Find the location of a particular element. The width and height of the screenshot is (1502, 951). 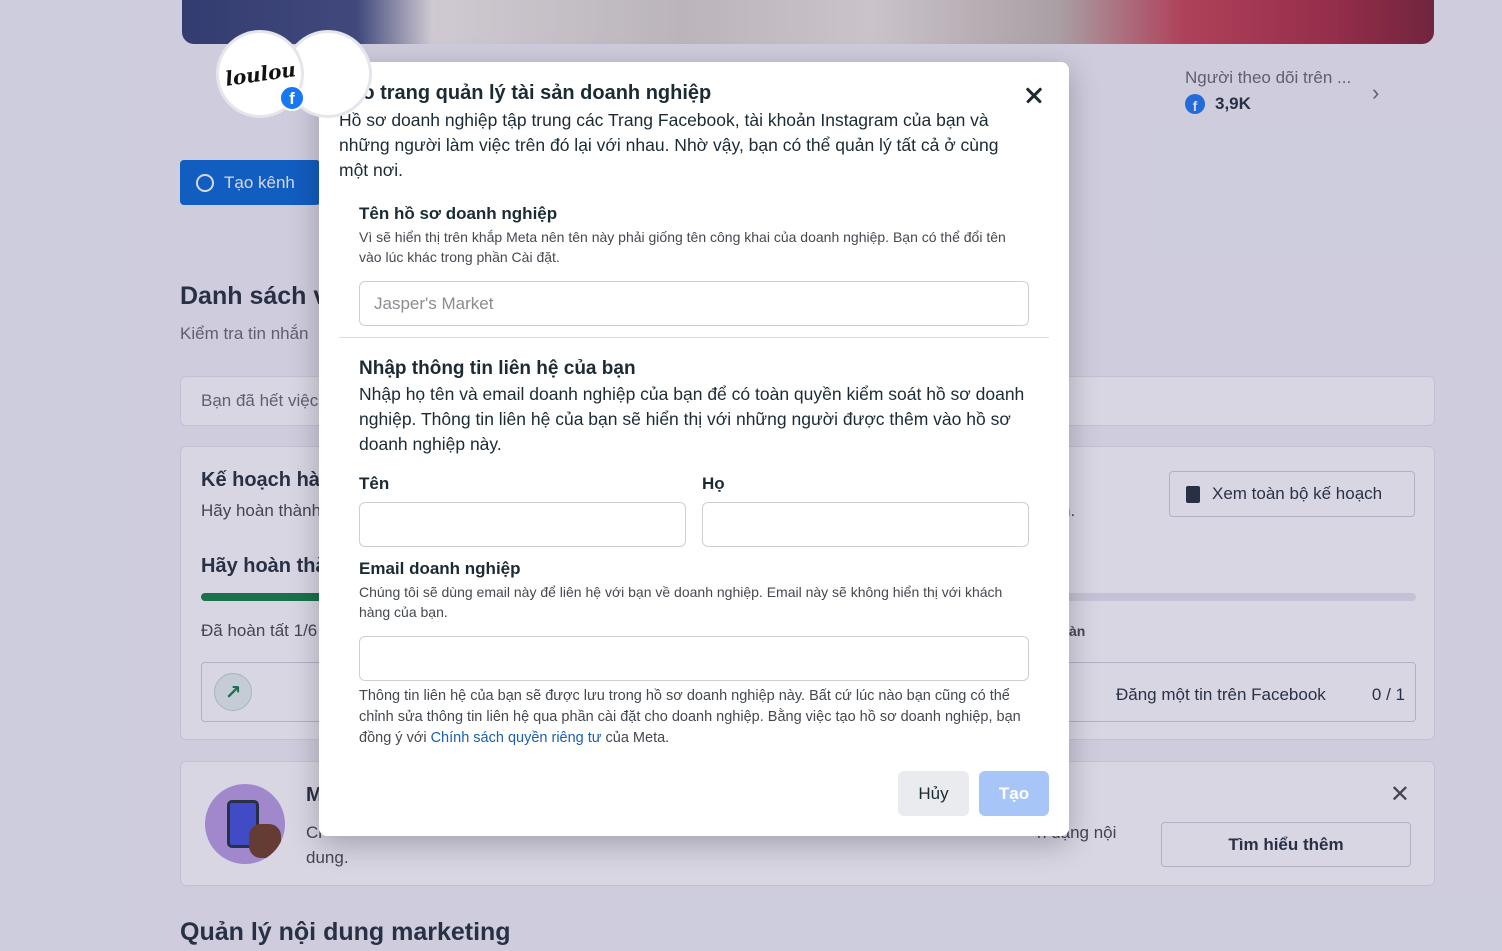

close-icon is located at coordinates (1034, 95).